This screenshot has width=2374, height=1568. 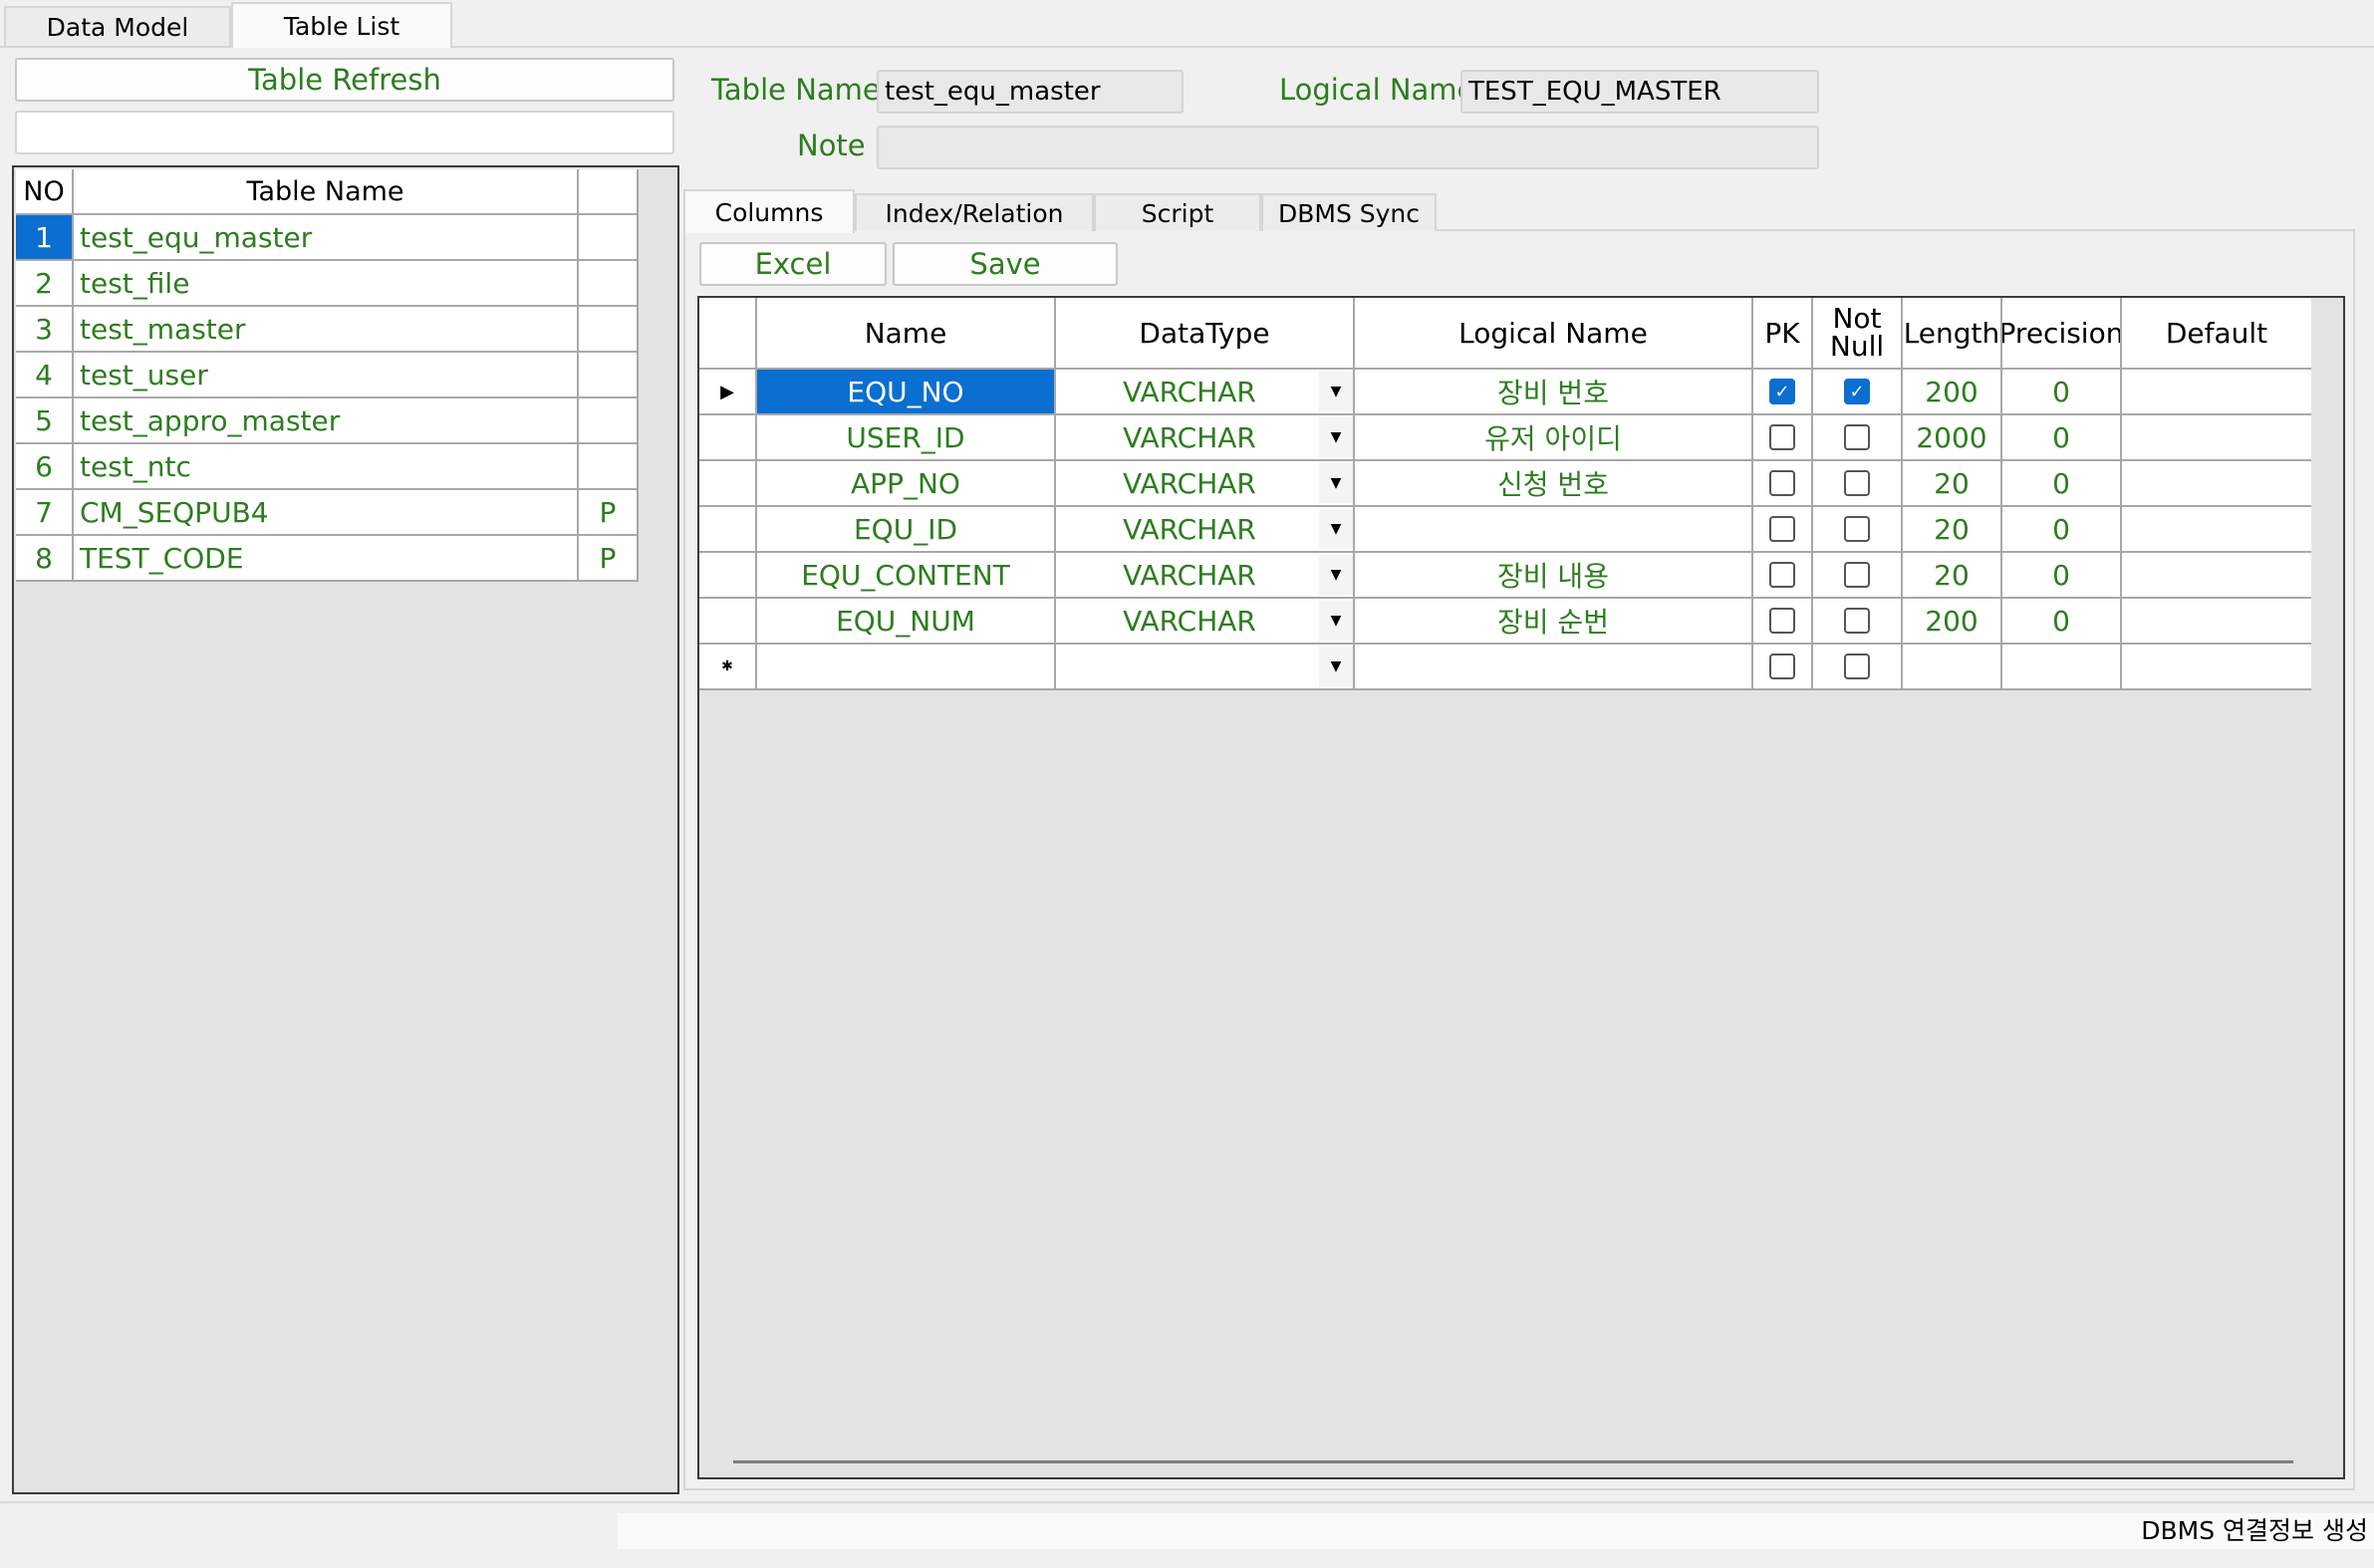 What do you see at coordinates (769, 211) in the screenshot?
I see `tab-columns: Columns` at bounding box center [769, 211].